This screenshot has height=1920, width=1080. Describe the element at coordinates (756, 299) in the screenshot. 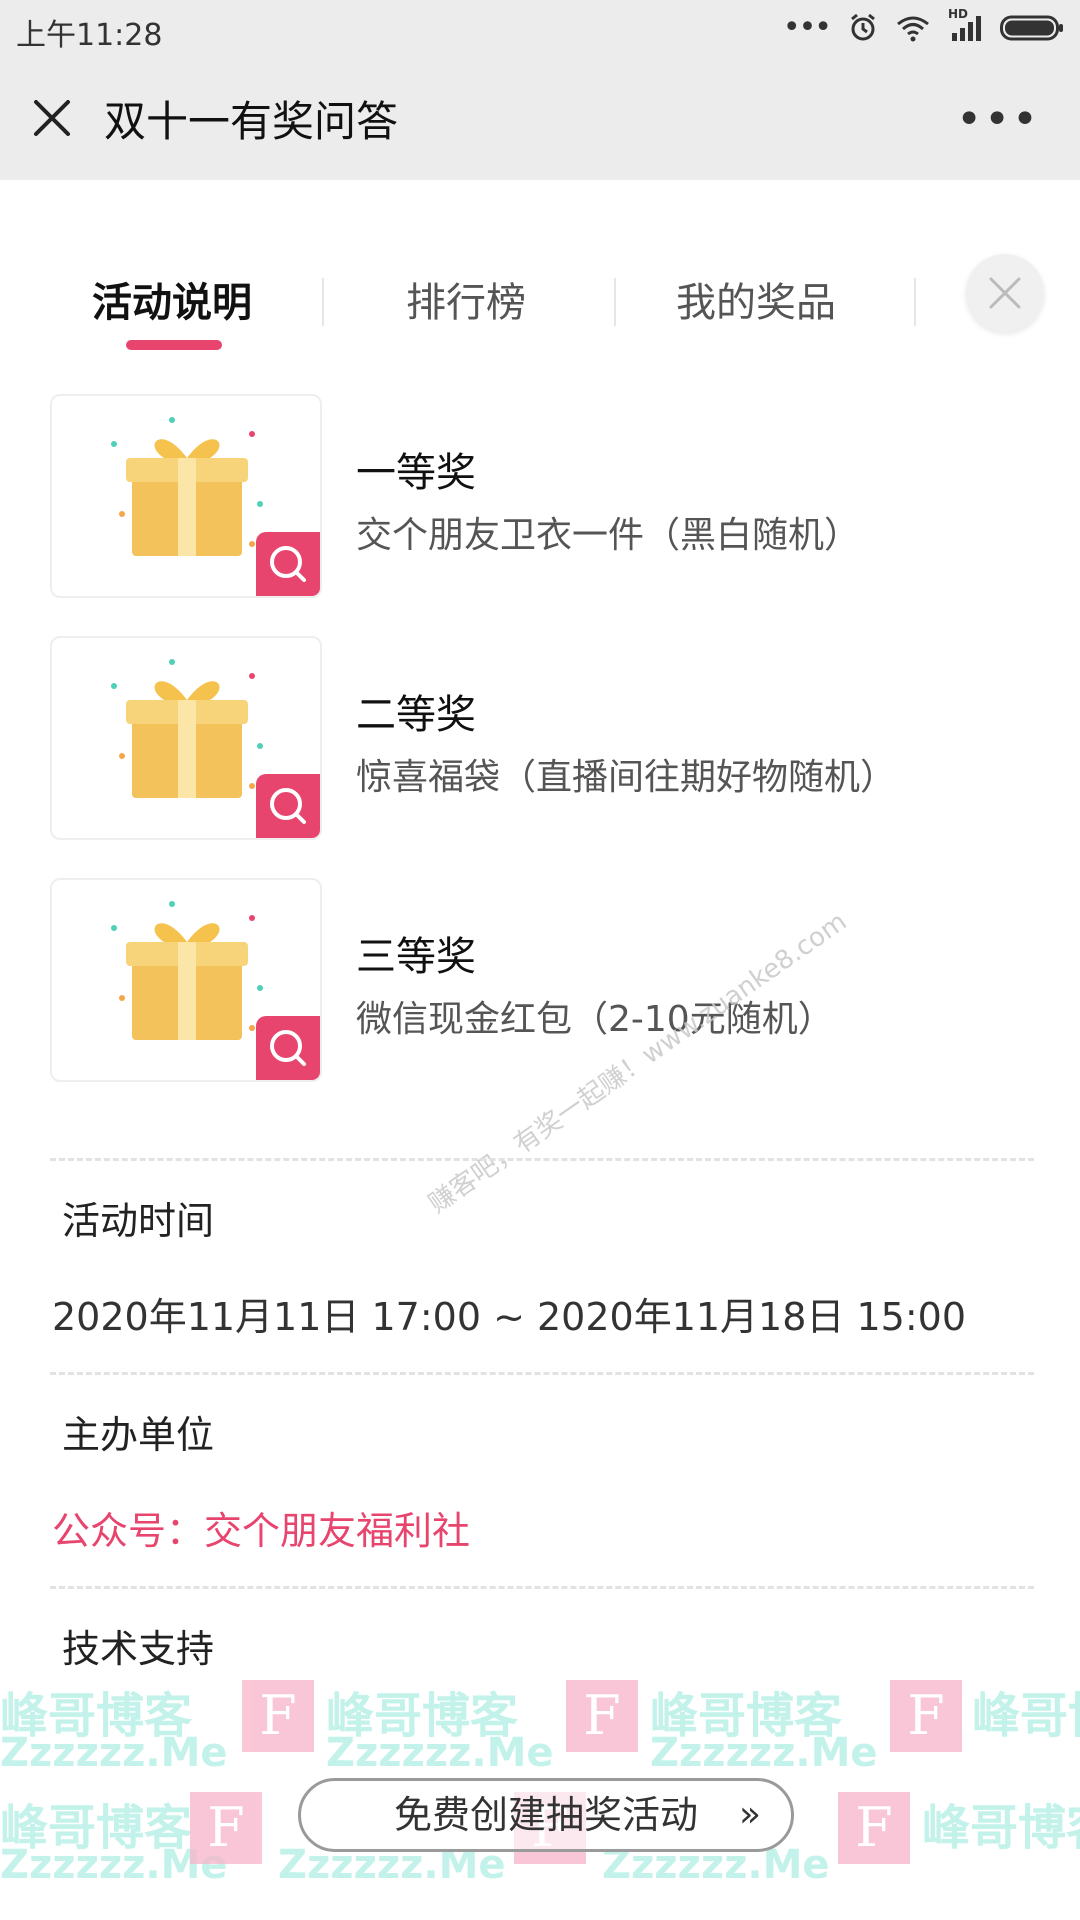

I see `tab-my-prizes: 我的奖品` at that location.